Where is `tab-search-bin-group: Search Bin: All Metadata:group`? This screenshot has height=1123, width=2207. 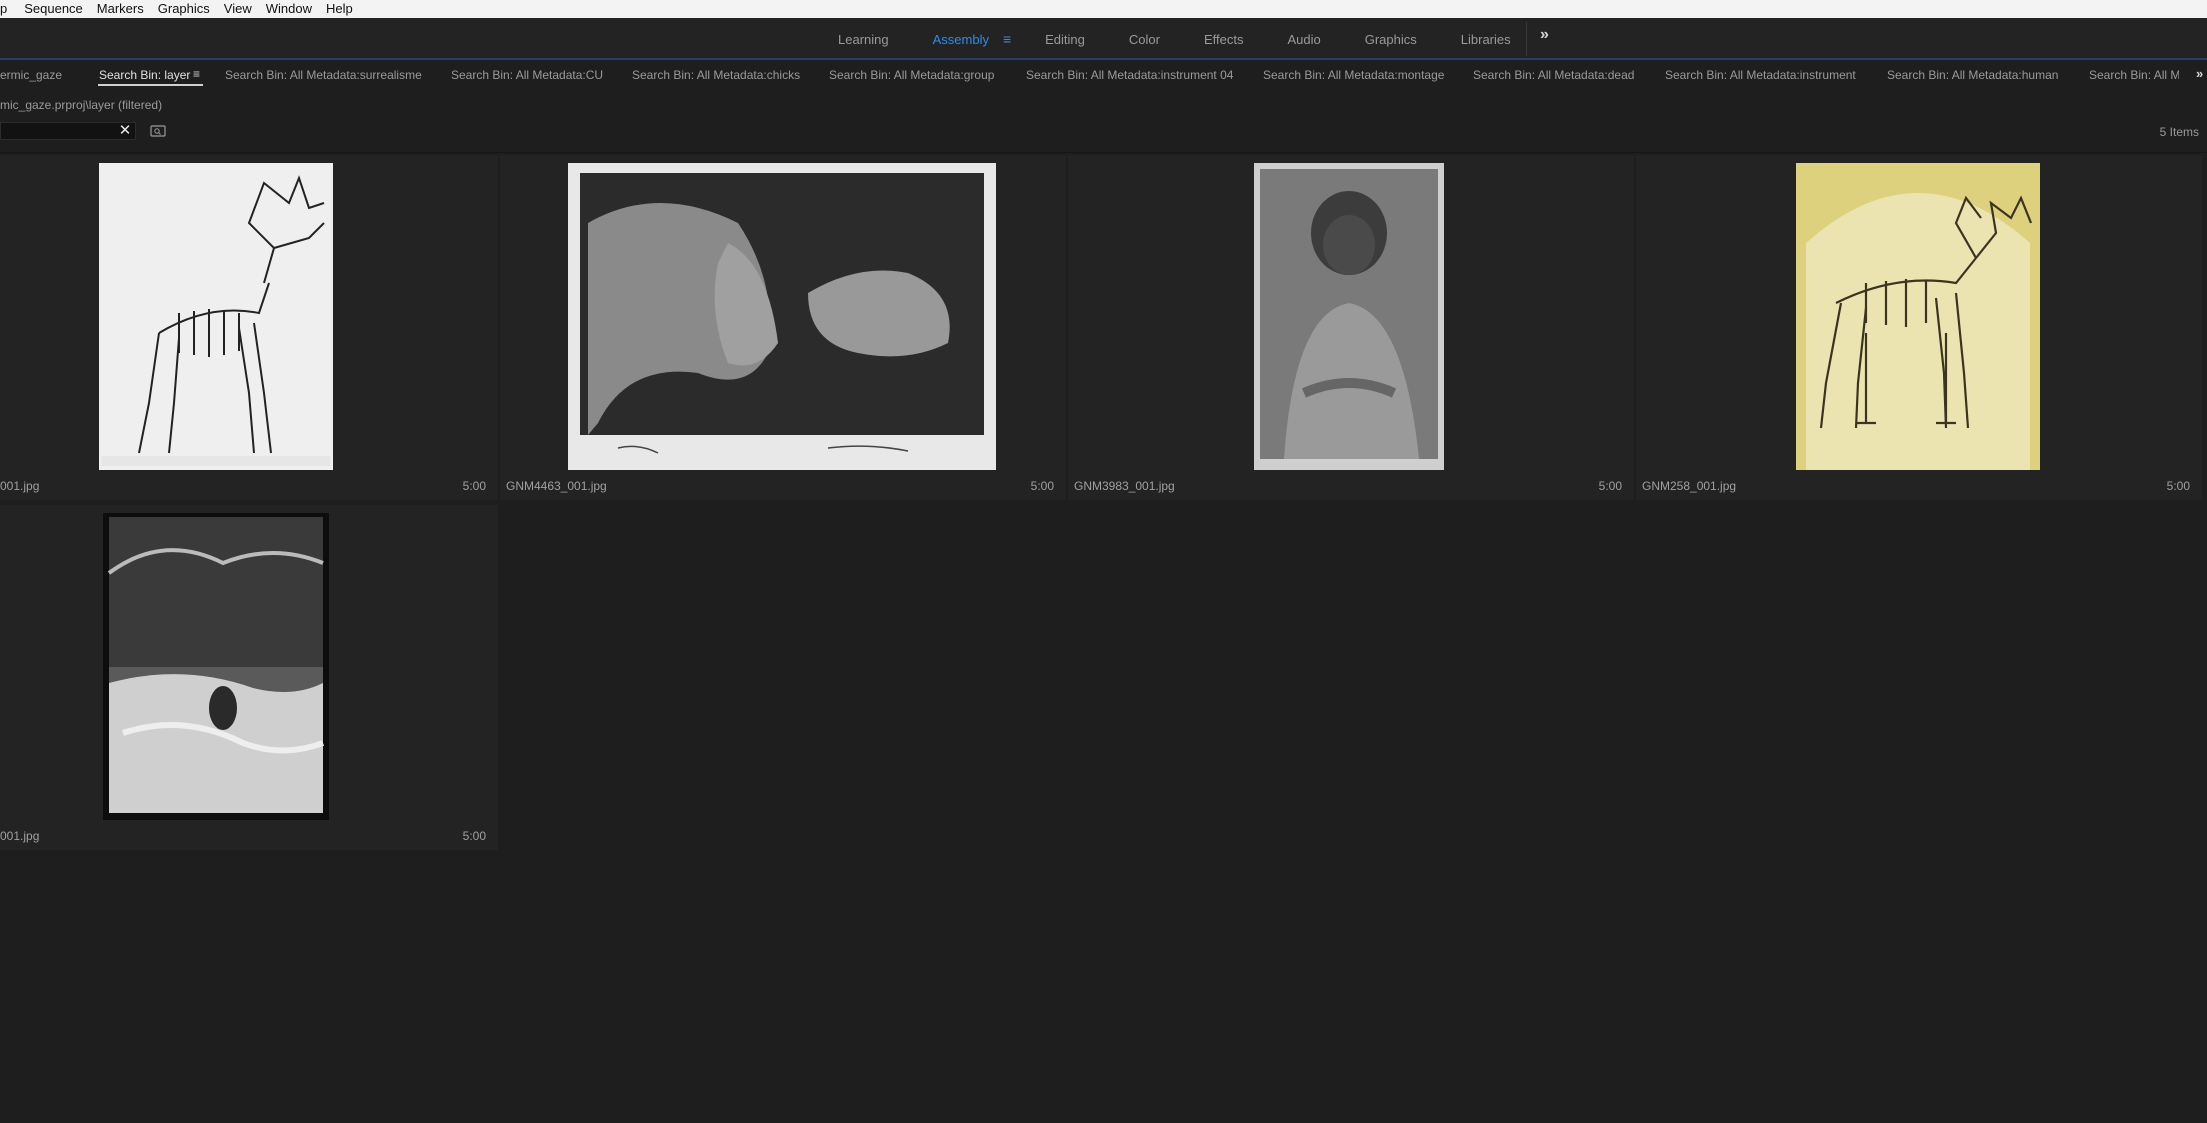 tab-search-bin-group: Search Bin: All Metadata:group is located at coordinates (911, 75).